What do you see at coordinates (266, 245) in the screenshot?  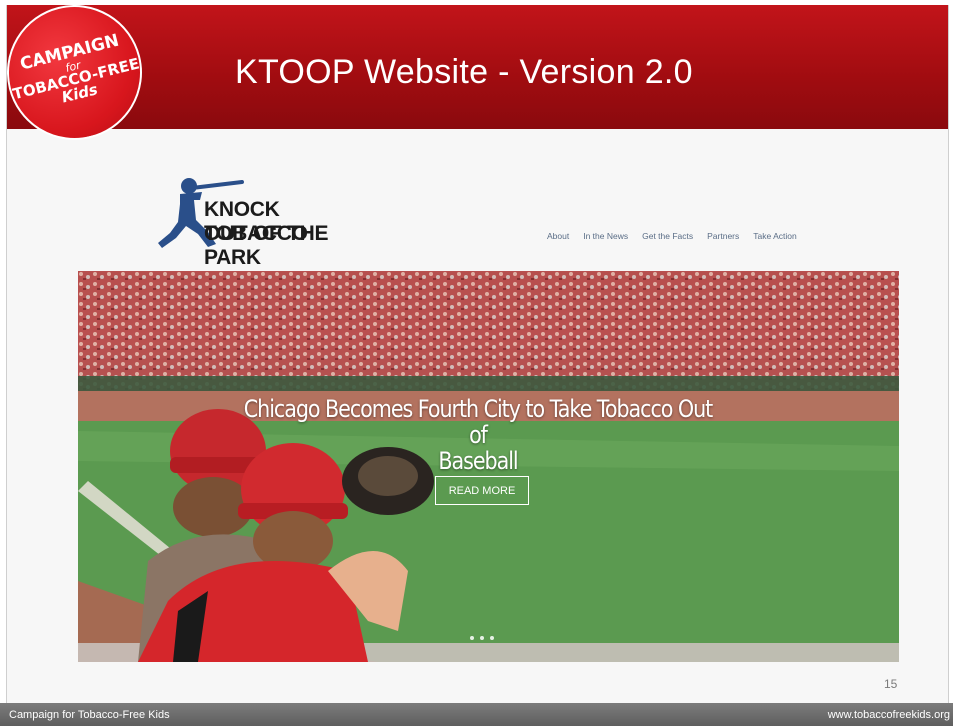 I see `site-logo-line2: OUT OF THE PARK` at bounding box center [266, 245].